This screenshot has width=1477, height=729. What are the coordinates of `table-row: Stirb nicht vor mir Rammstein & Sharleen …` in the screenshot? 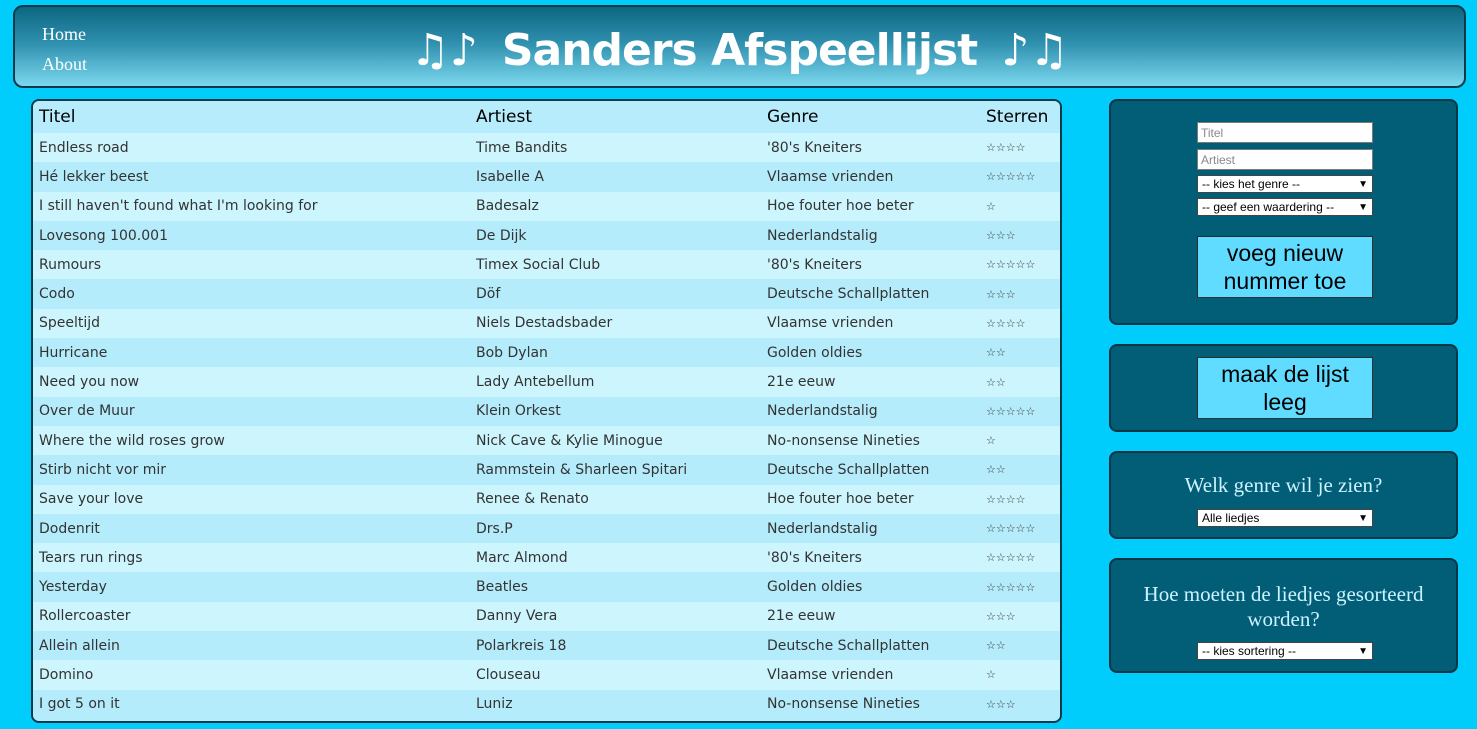 It's located at (546, 470).